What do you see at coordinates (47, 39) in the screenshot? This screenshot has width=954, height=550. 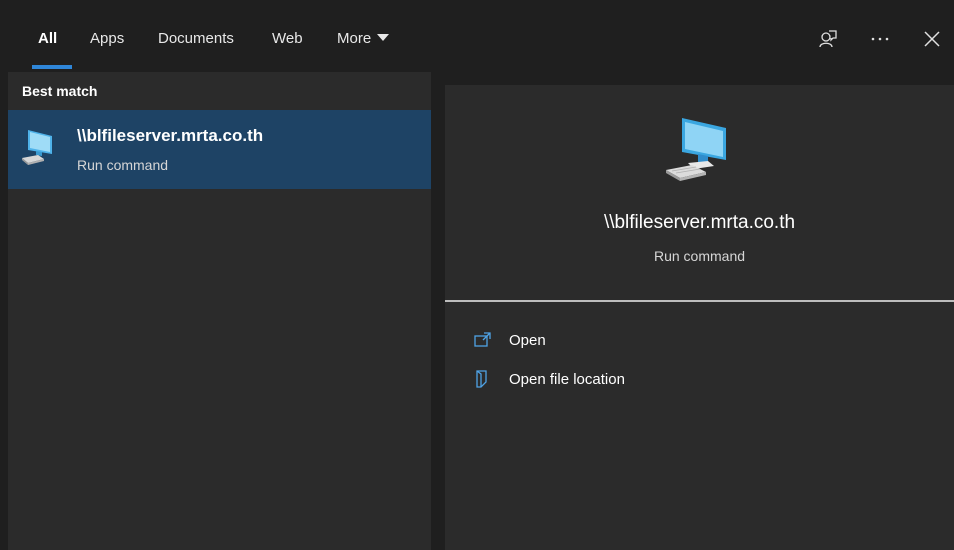 I see `tab-all: All` at bounding box center [47, 39].